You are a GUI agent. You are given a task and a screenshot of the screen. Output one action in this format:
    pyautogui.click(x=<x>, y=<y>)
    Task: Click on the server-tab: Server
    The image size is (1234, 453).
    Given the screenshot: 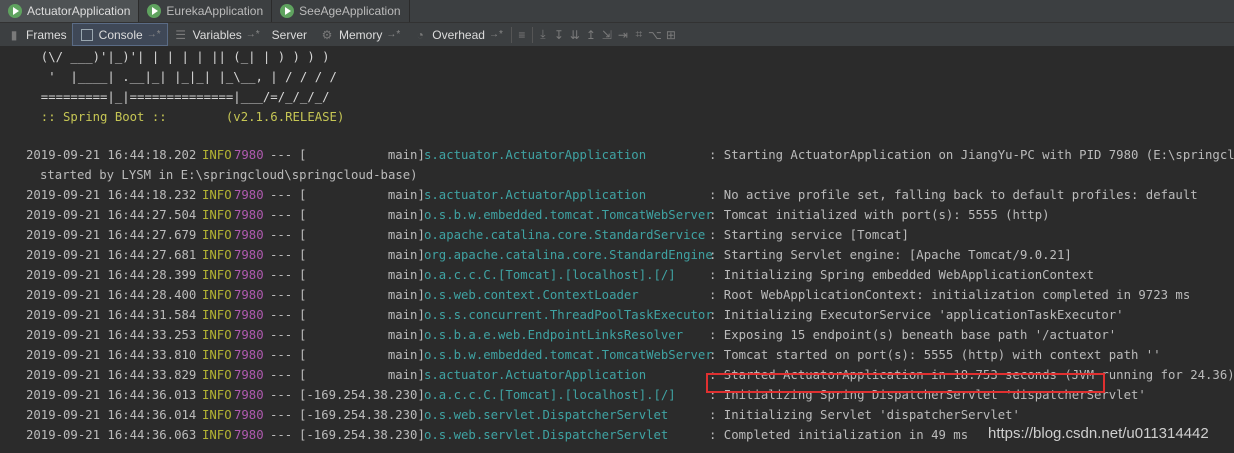 What is the action you would take?
    pyautogui.click(x=289, y=34)
    